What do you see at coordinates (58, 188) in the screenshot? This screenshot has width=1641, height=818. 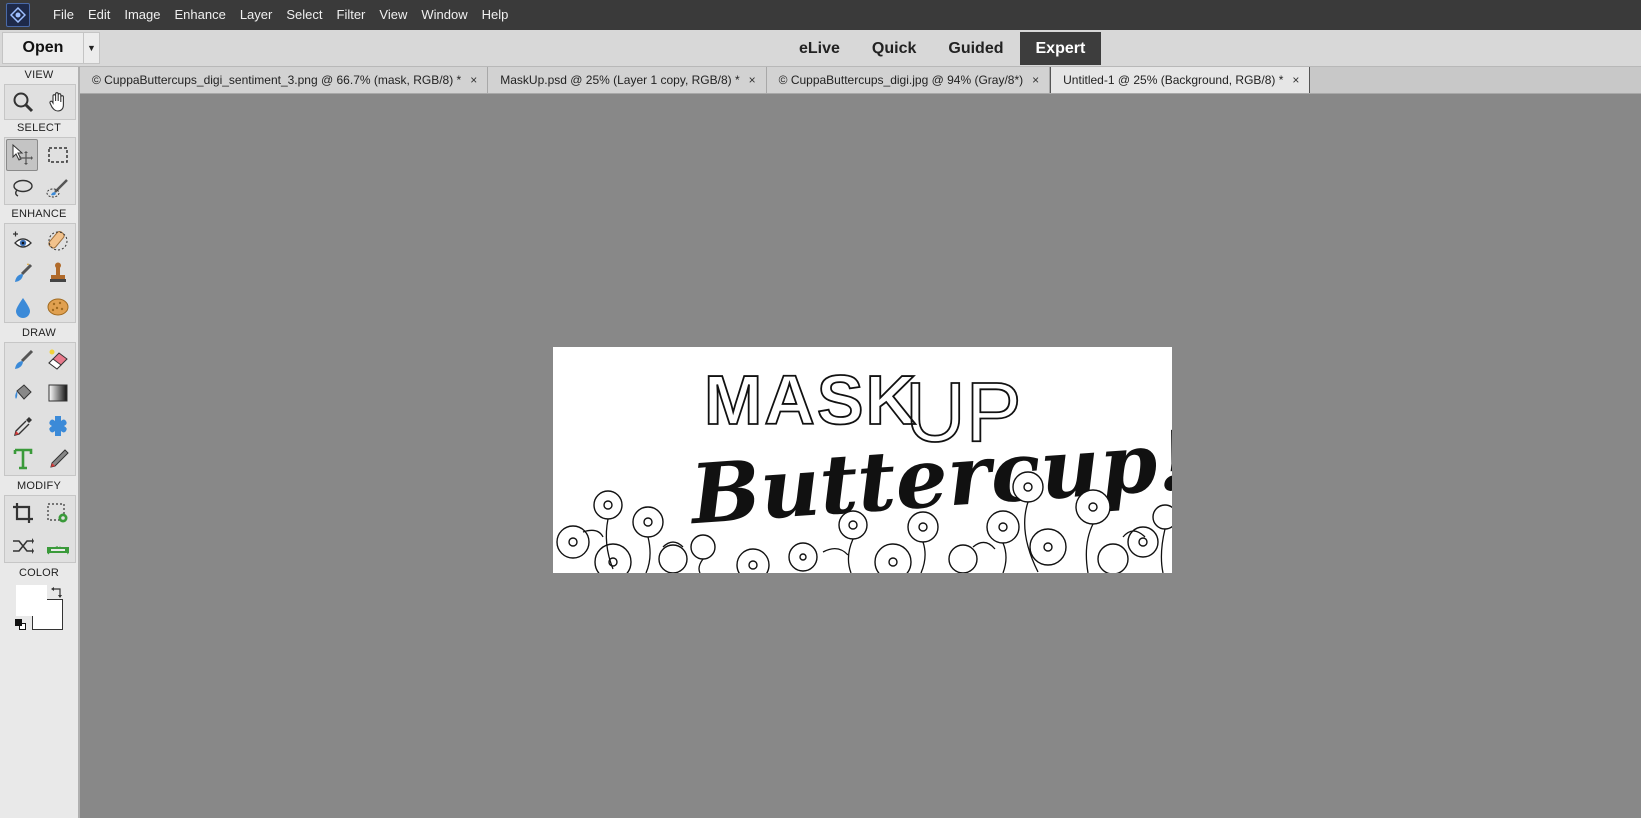 I see `quick-selection-tool-icon` at bounding box center [58, 188].